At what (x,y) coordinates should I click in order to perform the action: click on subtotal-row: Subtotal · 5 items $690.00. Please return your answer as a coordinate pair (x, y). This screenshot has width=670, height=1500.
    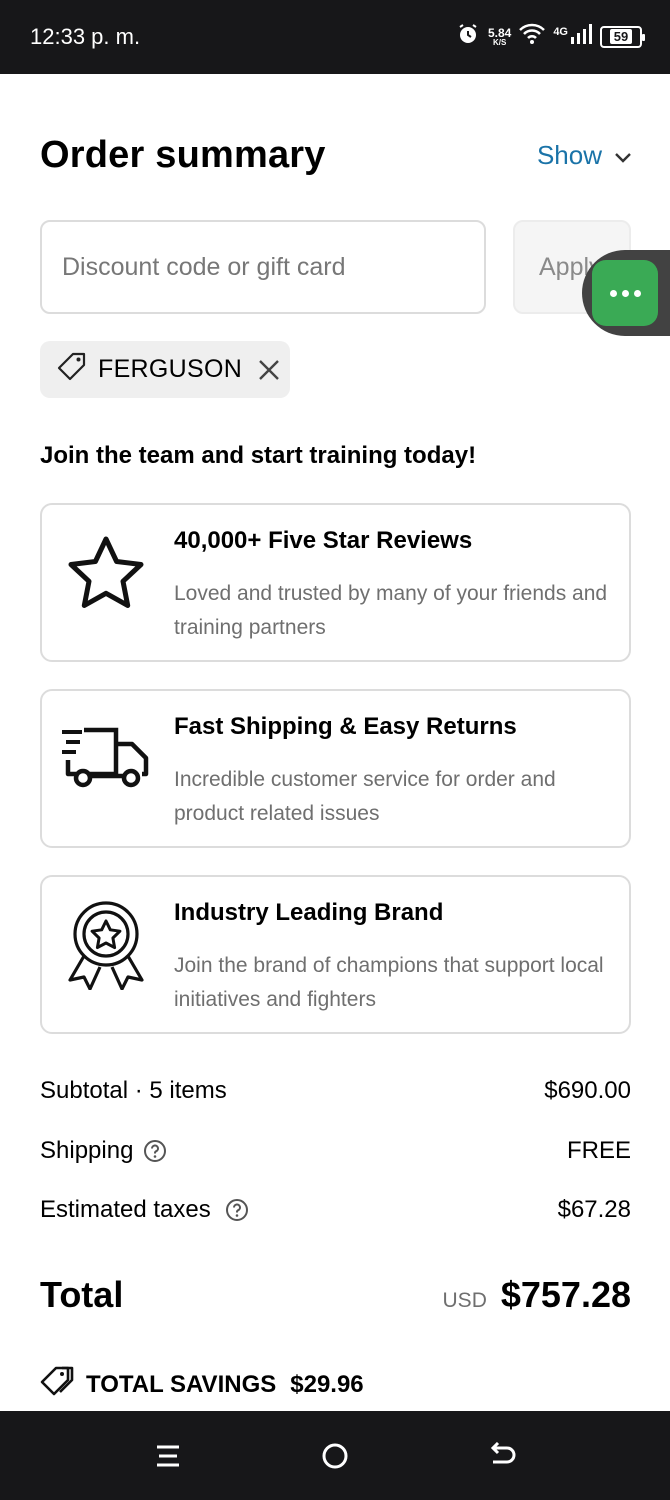
    Looking at the image, I should click on (335, 1091).